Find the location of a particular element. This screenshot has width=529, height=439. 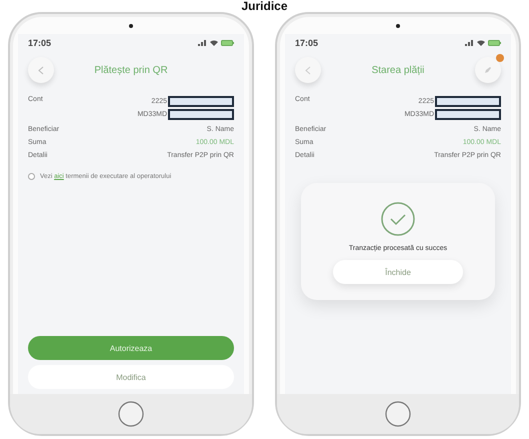

checkmark-icon is located at coordinates (398, 219).